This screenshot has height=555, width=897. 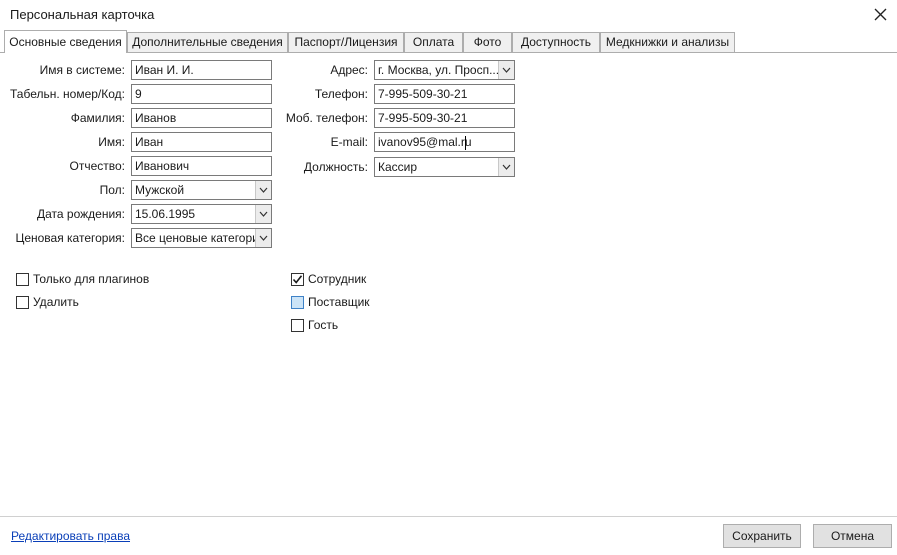 I want to click on email-label: E-mail:, so click(x=349, y=142).